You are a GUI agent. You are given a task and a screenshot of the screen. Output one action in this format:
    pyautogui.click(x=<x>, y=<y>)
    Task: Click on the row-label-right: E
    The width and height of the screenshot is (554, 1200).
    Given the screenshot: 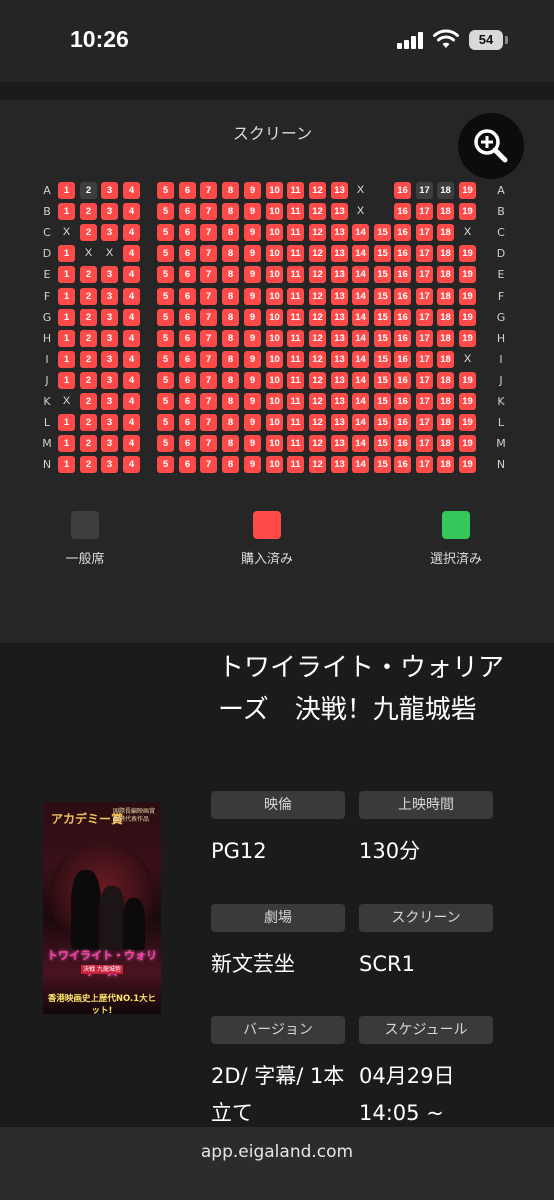 What is the action you would take?
    pyautogui.click(x=501, y=274)
    